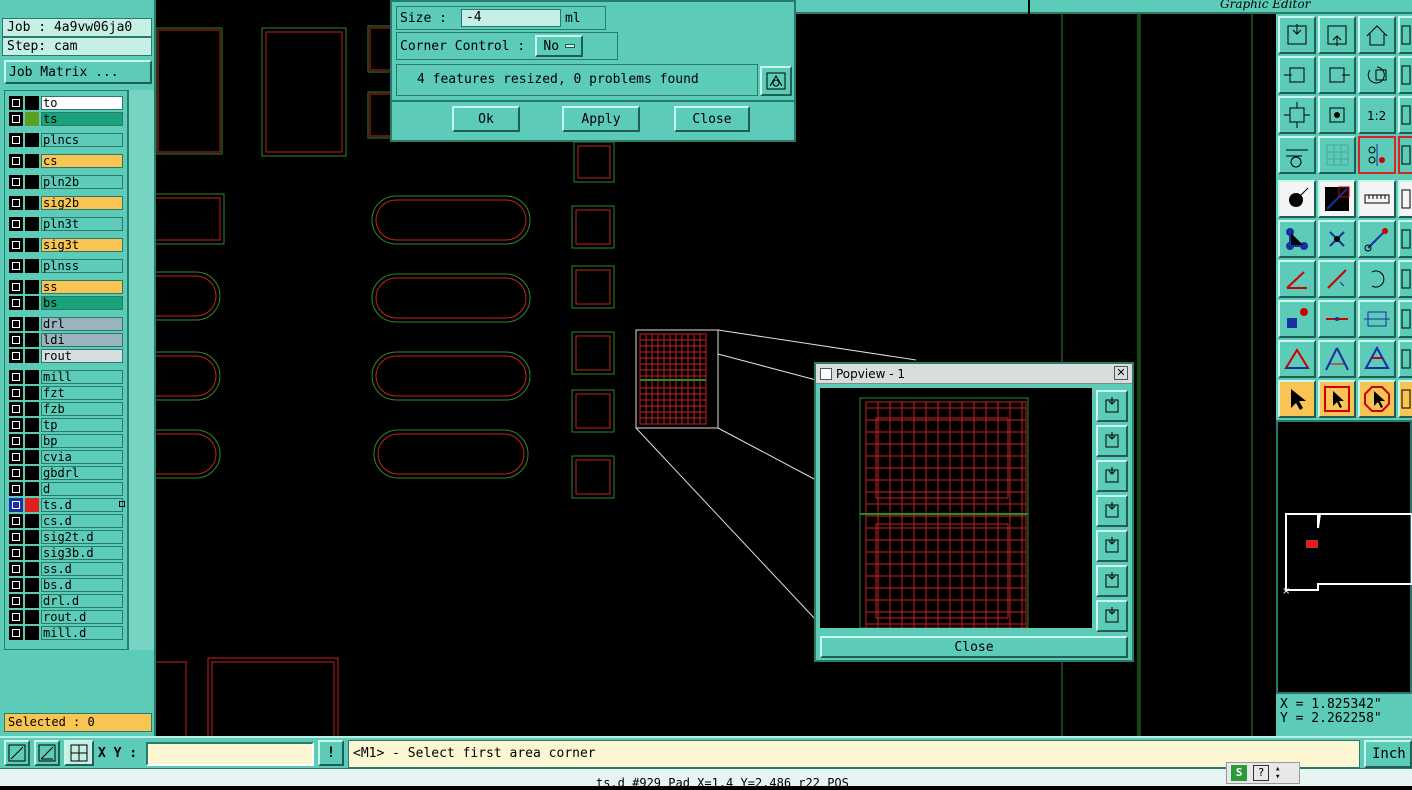 The image size is (1412, 790). I want to click on layer-name: ts.d, so click(82, 505).